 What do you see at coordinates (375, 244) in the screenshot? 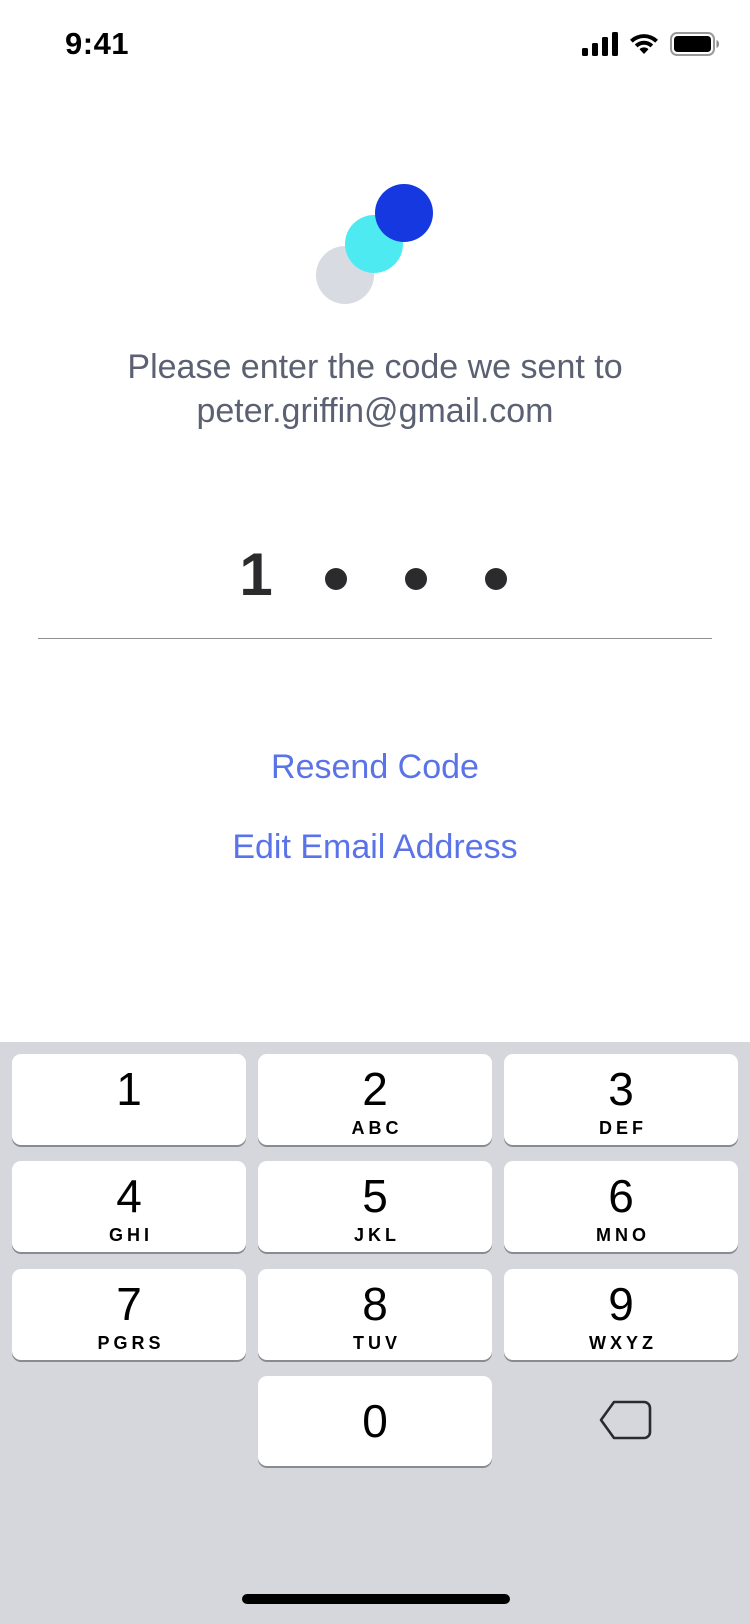
I see `app-logo` at bounding box center [375, 244].